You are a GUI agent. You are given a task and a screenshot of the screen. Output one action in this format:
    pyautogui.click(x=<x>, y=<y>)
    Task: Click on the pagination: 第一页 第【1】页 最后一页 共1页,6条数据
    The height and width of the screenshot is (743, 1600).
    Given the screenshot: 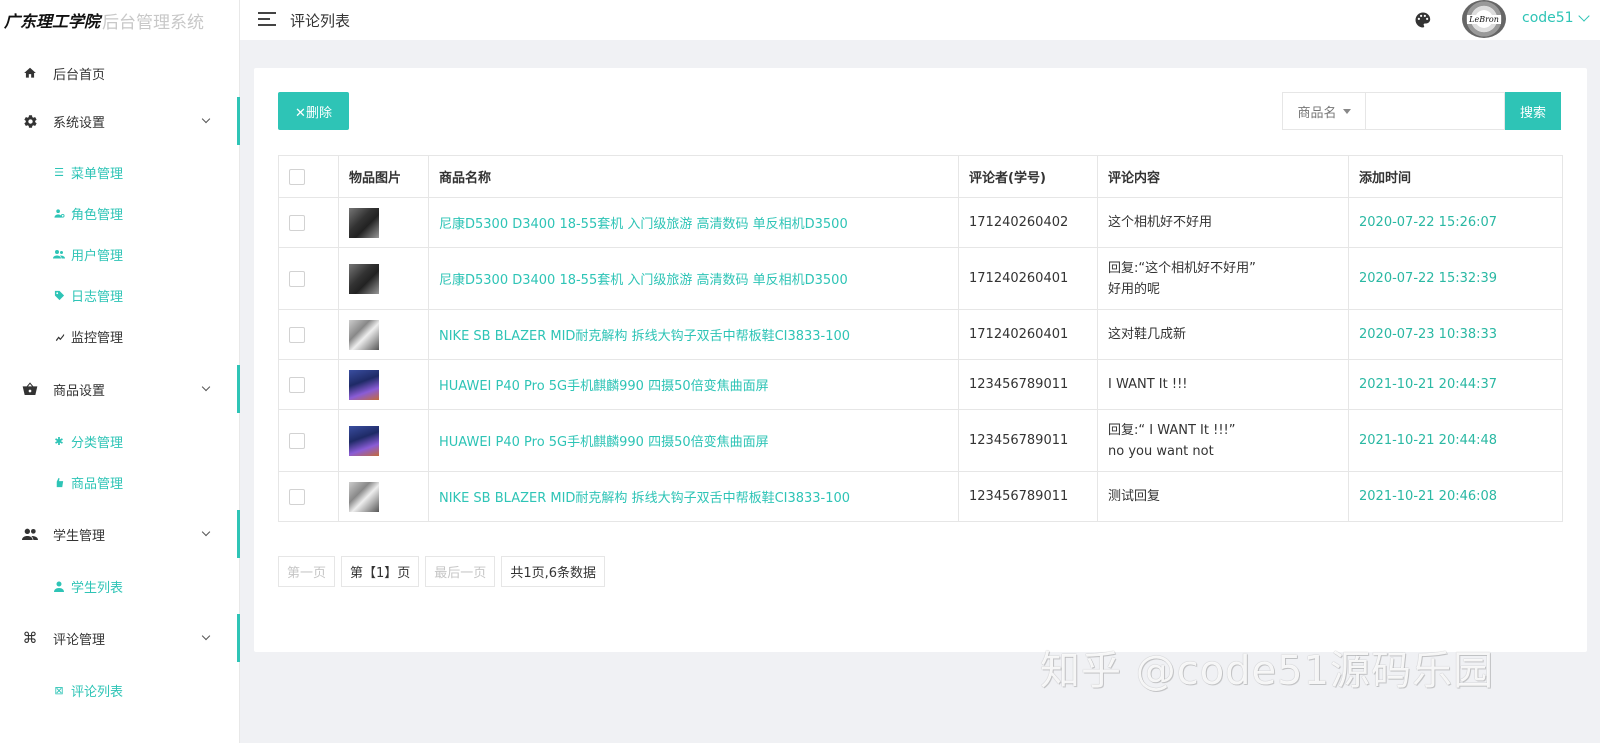 What is the action you would take?
    pyautogui.click(x=441, y=571)
    